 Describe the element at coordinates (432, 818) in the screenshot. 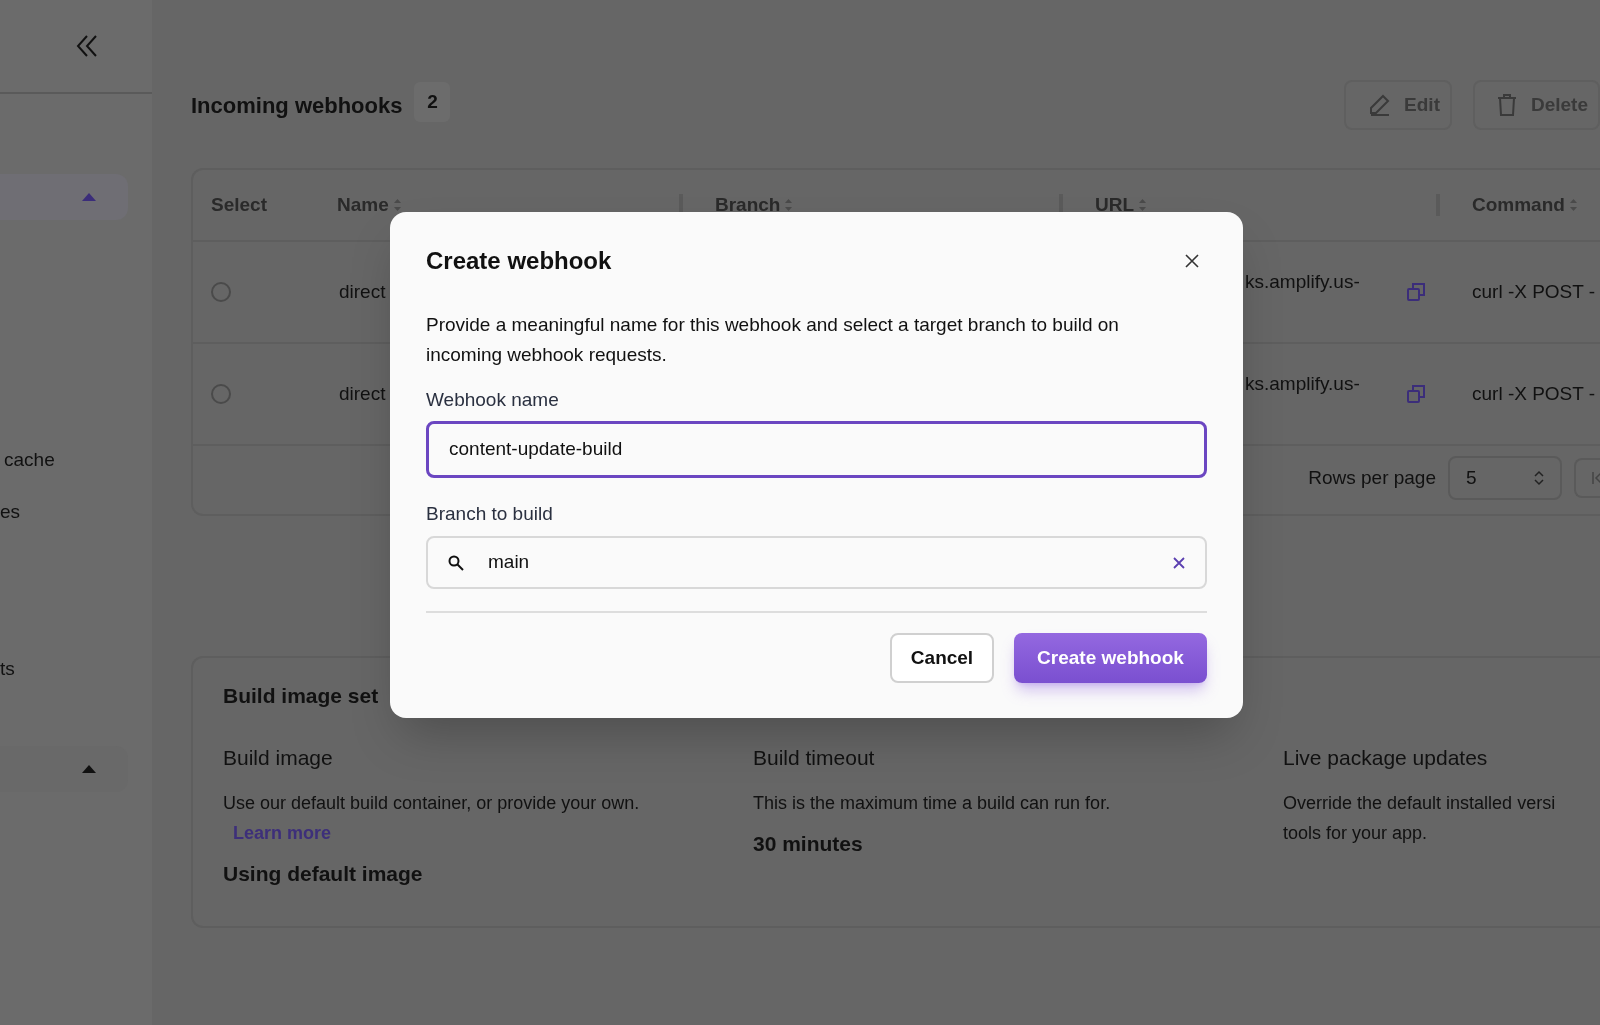

I see `setting-description: Use our default build container, or provide your own. Learn more` at that location.